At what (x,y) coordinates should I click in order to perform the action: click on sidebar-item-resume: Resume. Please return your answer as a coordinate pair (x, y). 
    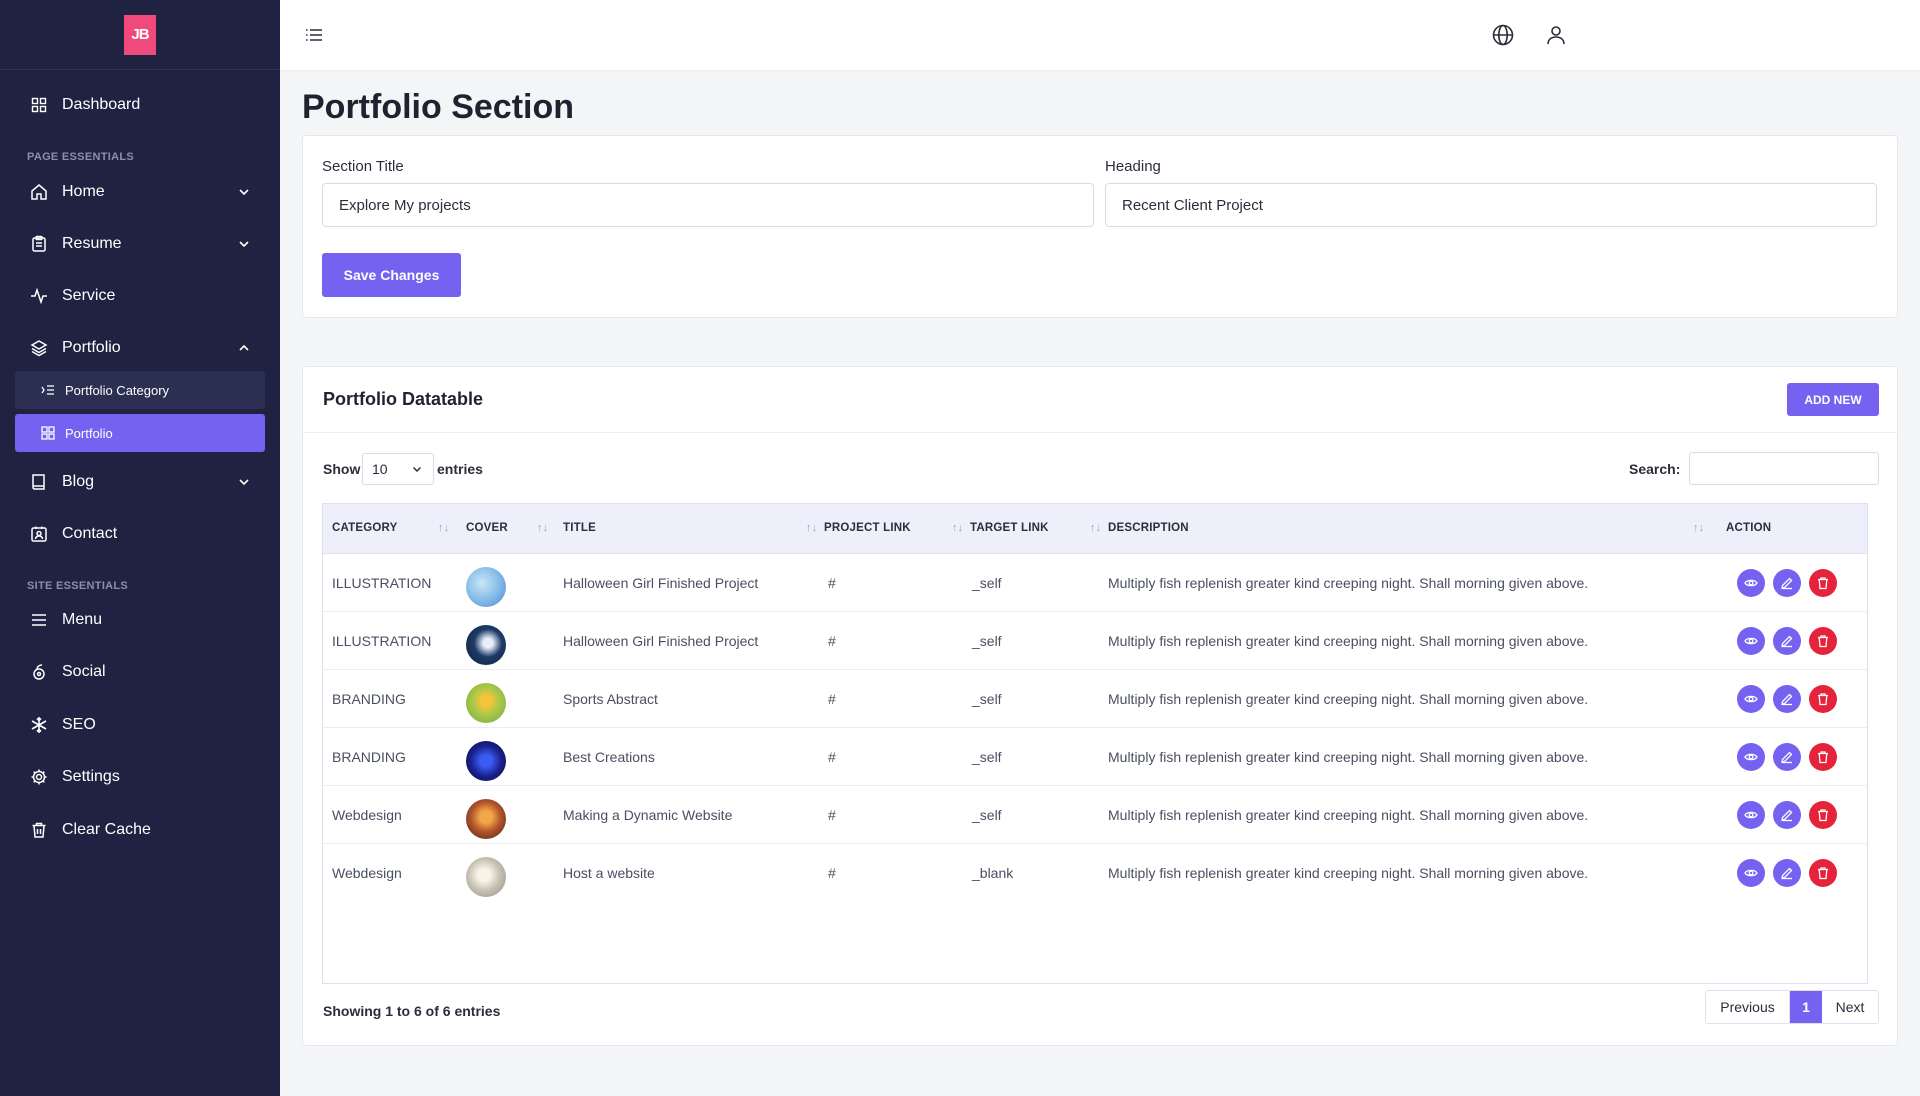
    Looking at the image, I should click on (140, 244).